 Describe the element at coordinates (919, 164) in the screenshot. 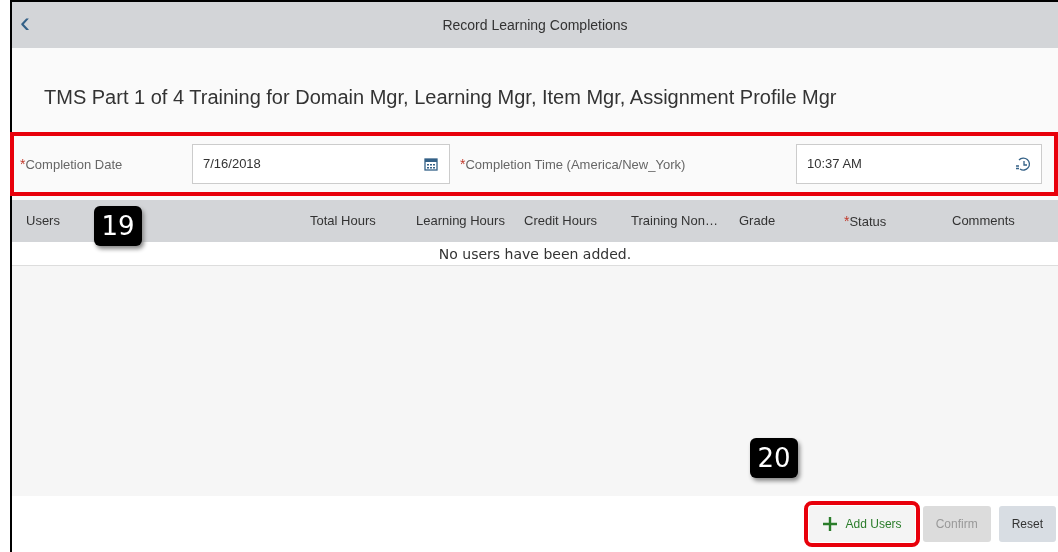

I see `time-field: 10:37 AM` at that location.